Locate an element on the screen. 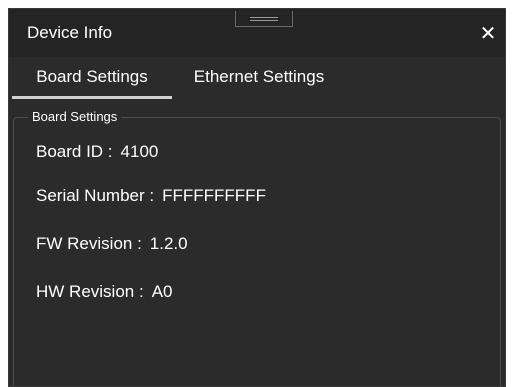 Image resolution: width=514 pixels, height=387 pixels. tab-label: Board Settings is located at coordinates (92, 76).